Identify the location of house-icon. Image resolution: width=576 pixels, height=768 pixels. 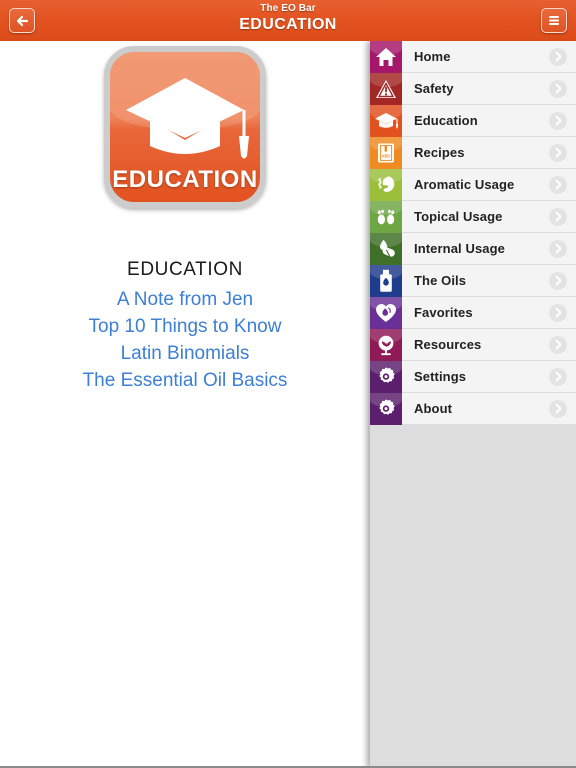
(386, 56).